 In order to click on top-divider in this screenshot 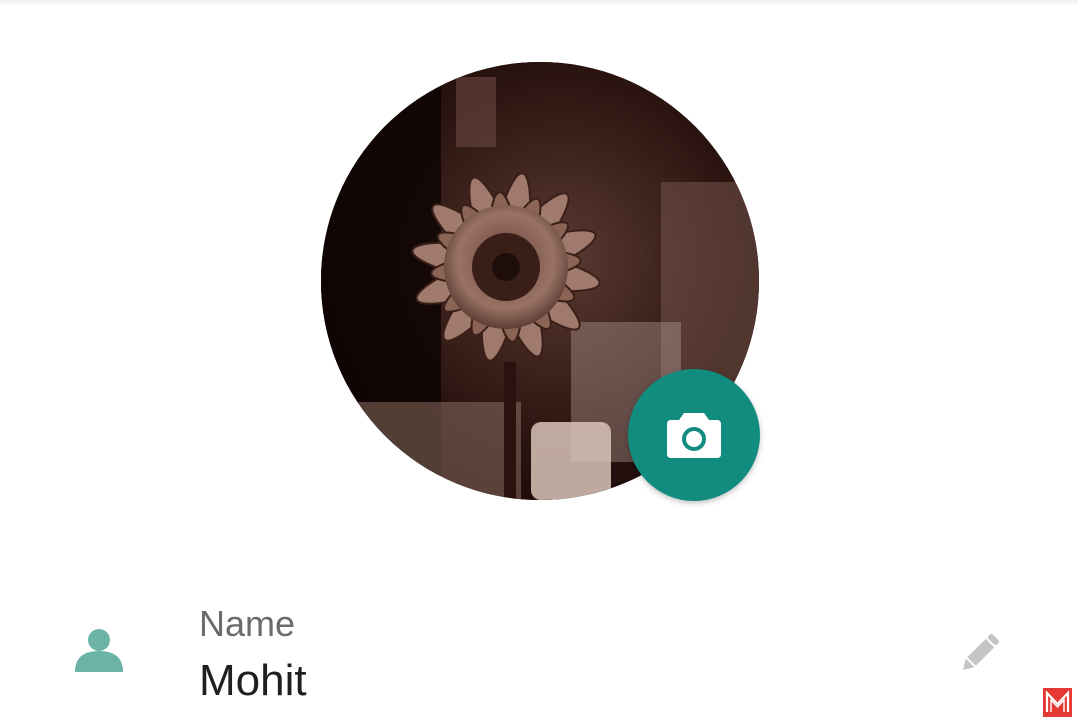, I will do `click(539, 3)`.